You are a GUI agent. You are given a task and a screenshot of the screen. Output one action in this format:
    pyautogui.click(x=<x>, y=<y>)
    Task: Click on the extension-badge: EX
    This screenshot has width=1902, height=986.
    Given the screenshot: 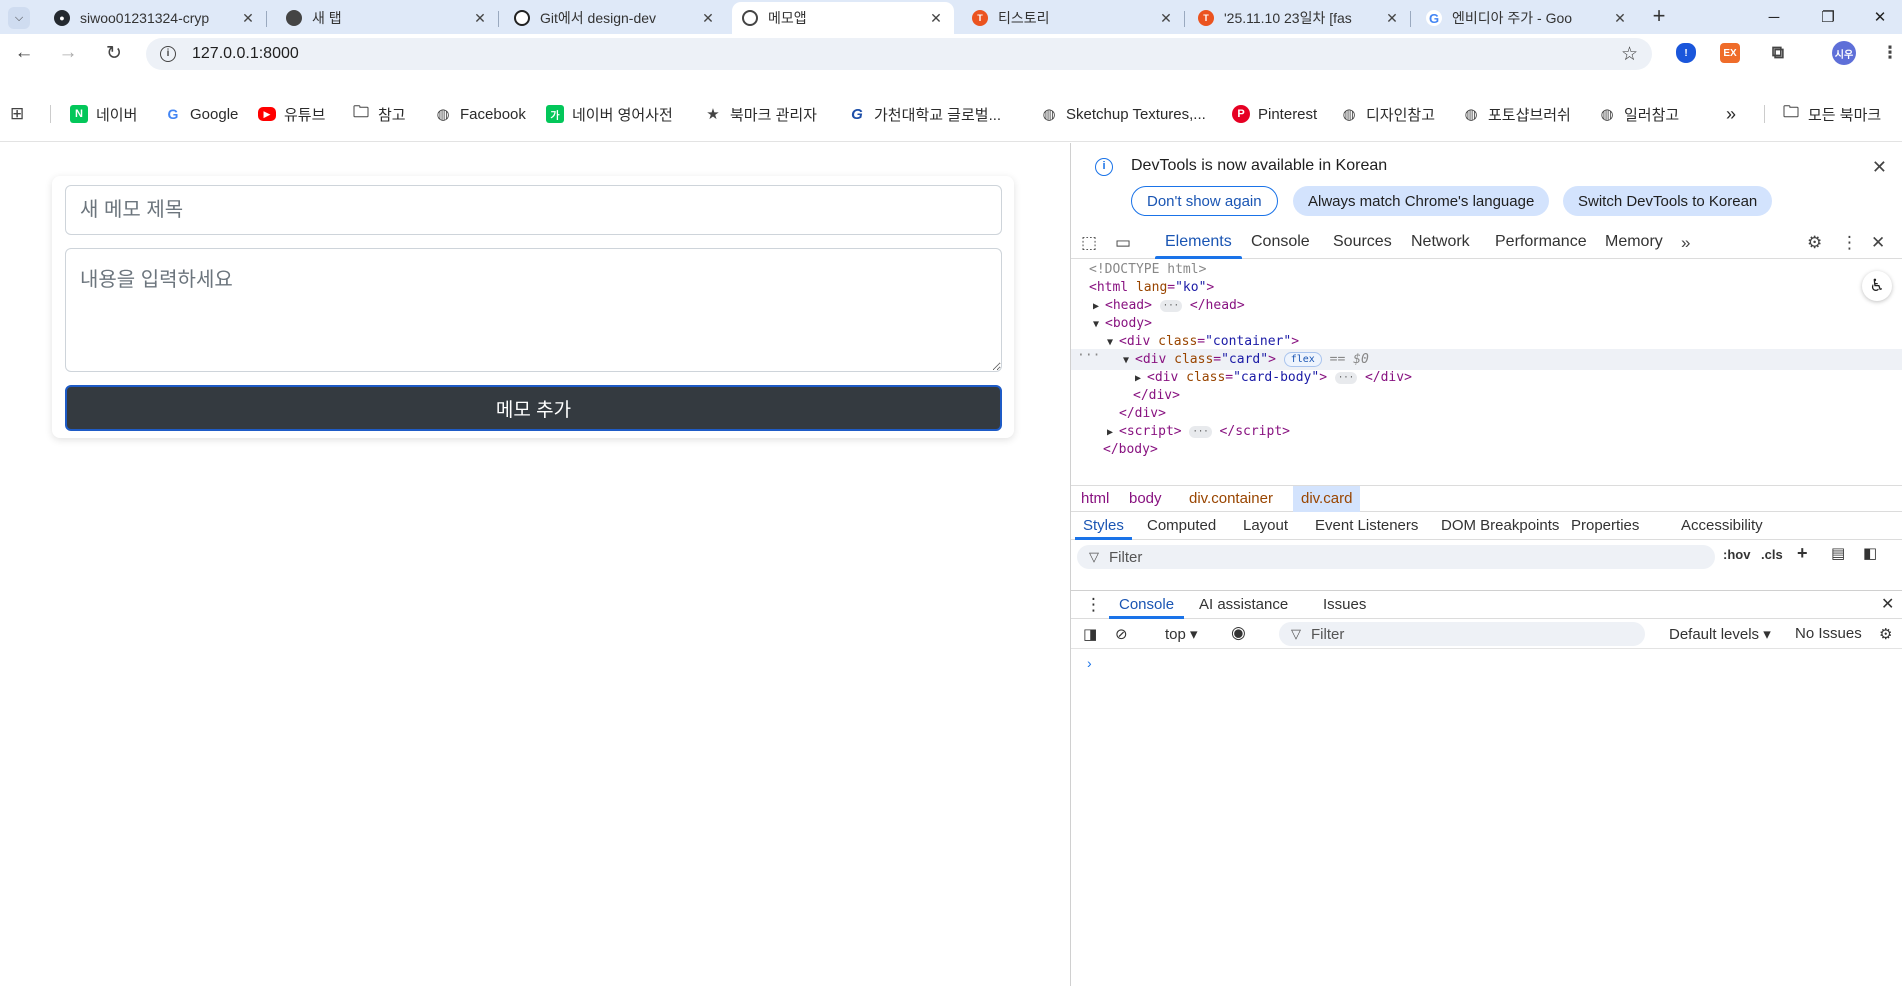 What is the action you would take?
    pyautogui.click(x=1730, y=53)
    